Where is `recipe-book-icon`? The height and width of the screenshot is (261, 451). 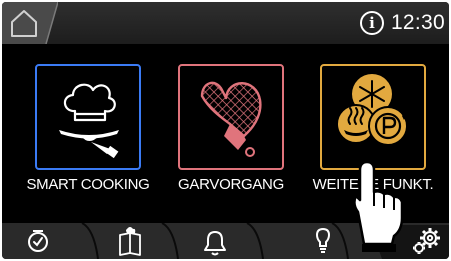 recipe-book-icon is located at coordinates (130, 241).